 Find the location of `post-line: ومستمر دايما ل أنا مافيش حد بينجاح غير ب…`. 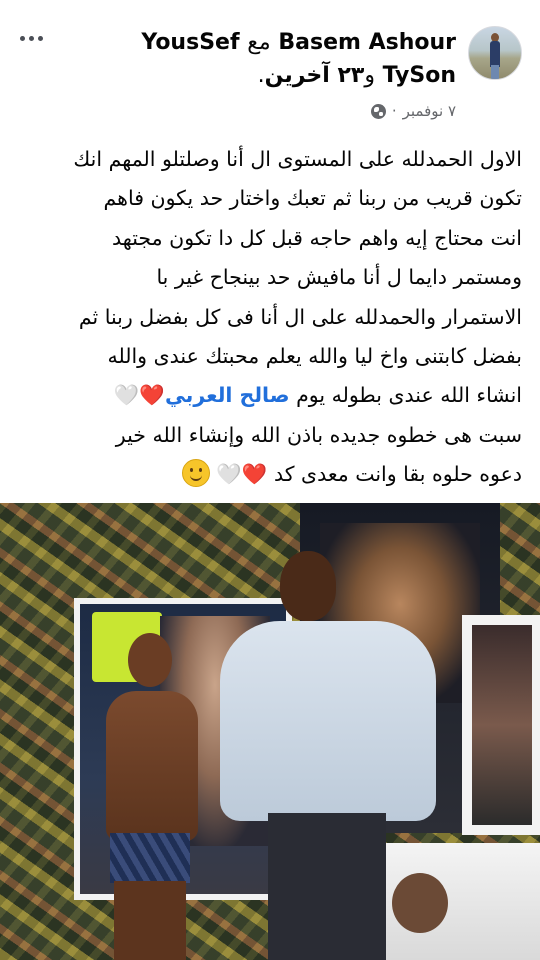

post-line: ومستمر دايما ل أنا مافيش حد بينجاح غير ب… is located at coordinates (339, 277).